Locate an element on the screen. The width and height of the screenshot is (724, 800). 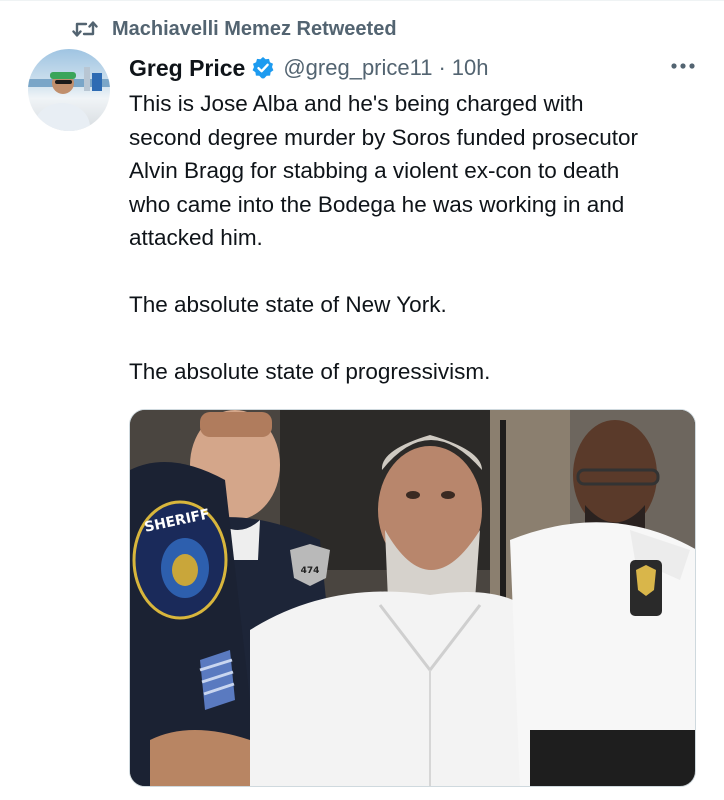
timestamp: 10h is located at coordinates (470, 68).